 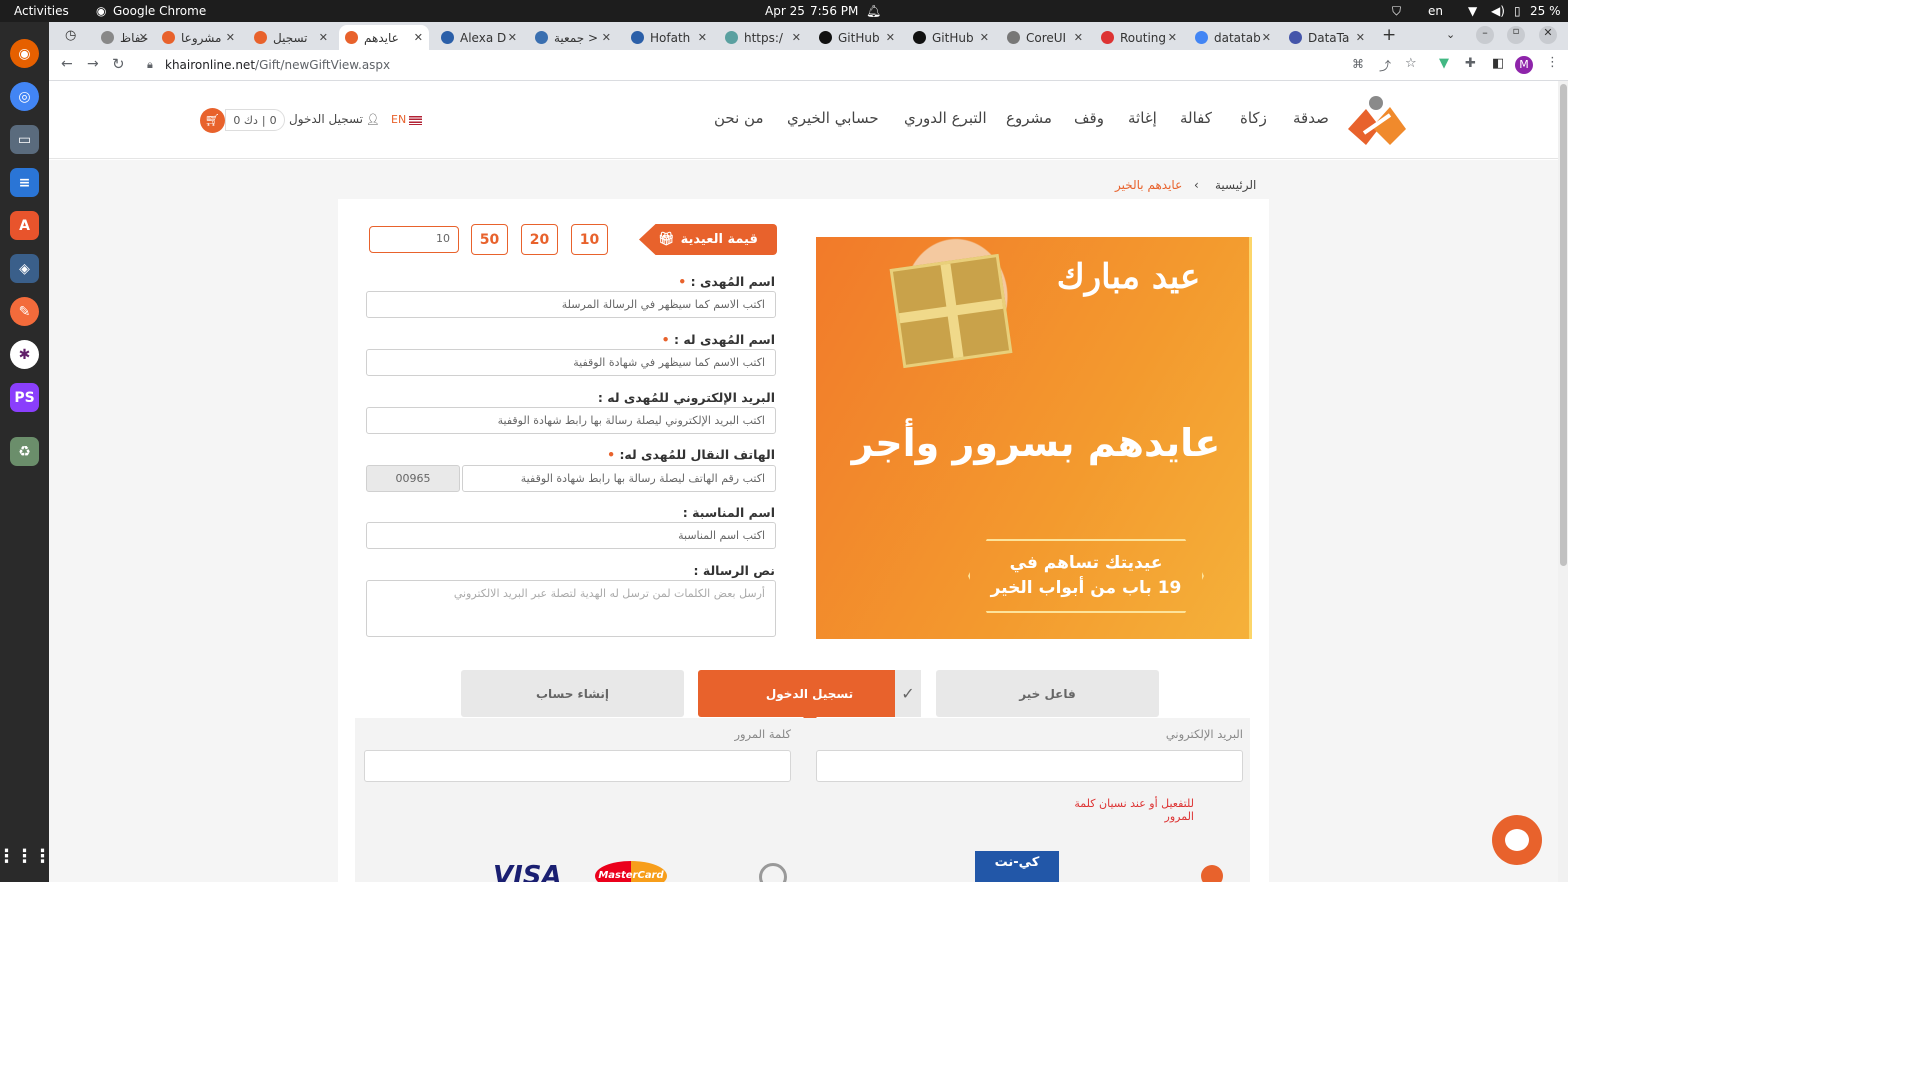 What do you see at coordinates (26, 856) in the screenshot?
I see `app-grid-icon: ⋮⋮⋮` at bounding box center [26, 856].